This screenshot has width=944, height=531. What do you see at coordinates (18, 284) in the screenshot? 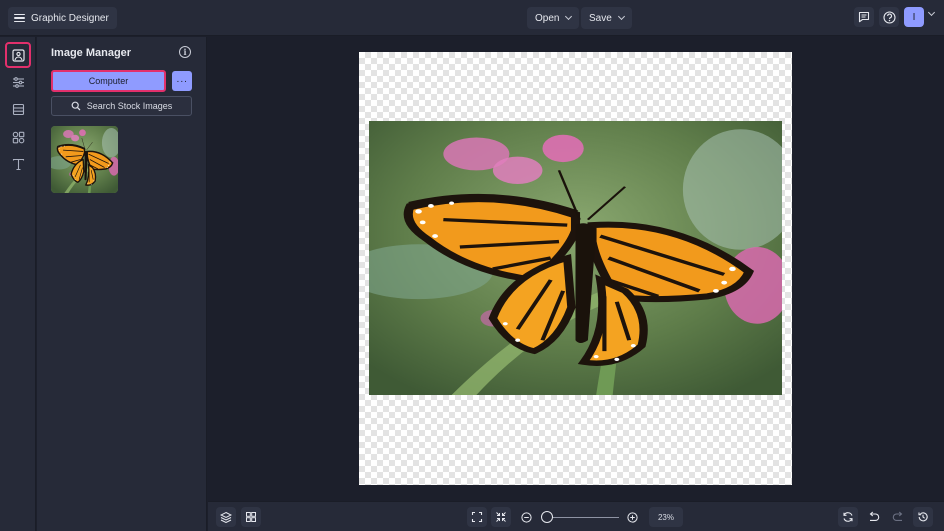
I see `tool-rail` at bounding box center [18, 284].